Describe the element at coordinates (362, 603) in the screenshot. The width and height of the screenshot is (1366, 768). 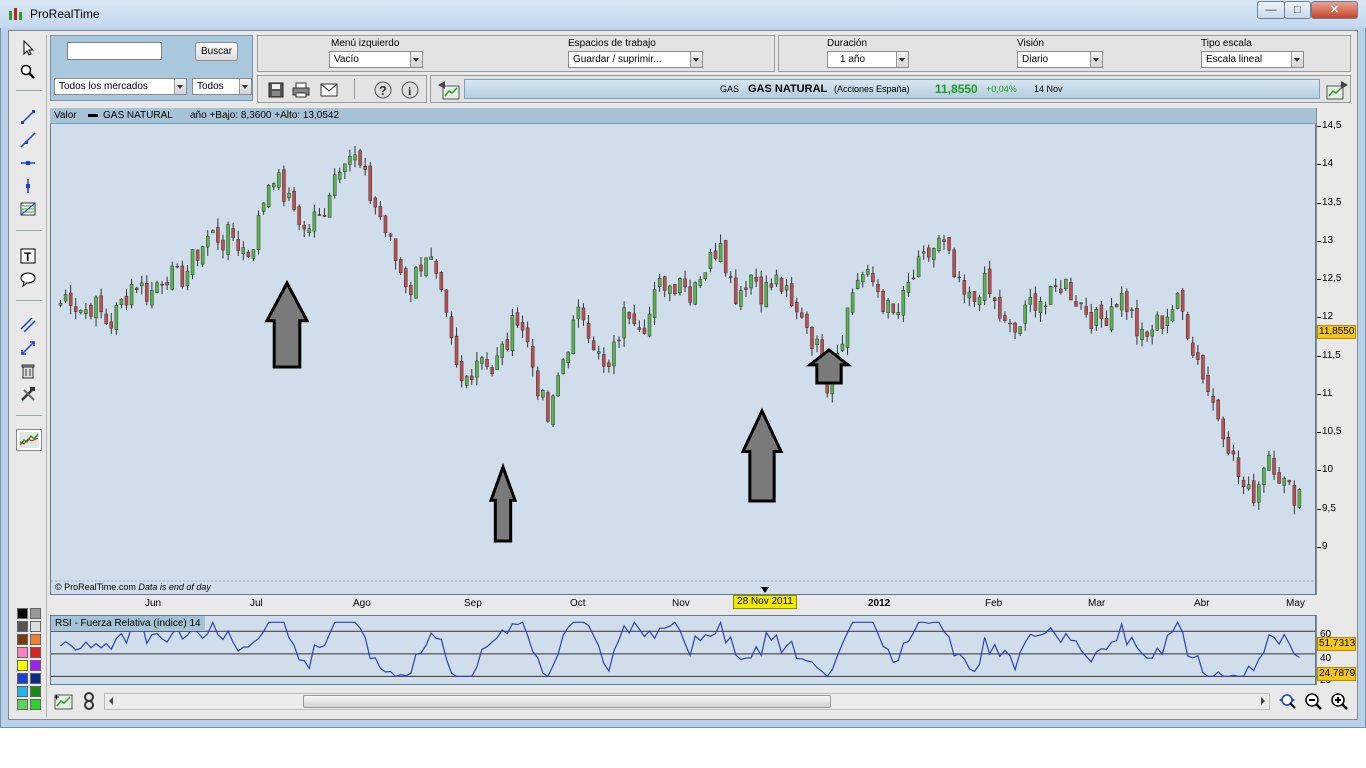
I see `time-tick: Ago` at that location.